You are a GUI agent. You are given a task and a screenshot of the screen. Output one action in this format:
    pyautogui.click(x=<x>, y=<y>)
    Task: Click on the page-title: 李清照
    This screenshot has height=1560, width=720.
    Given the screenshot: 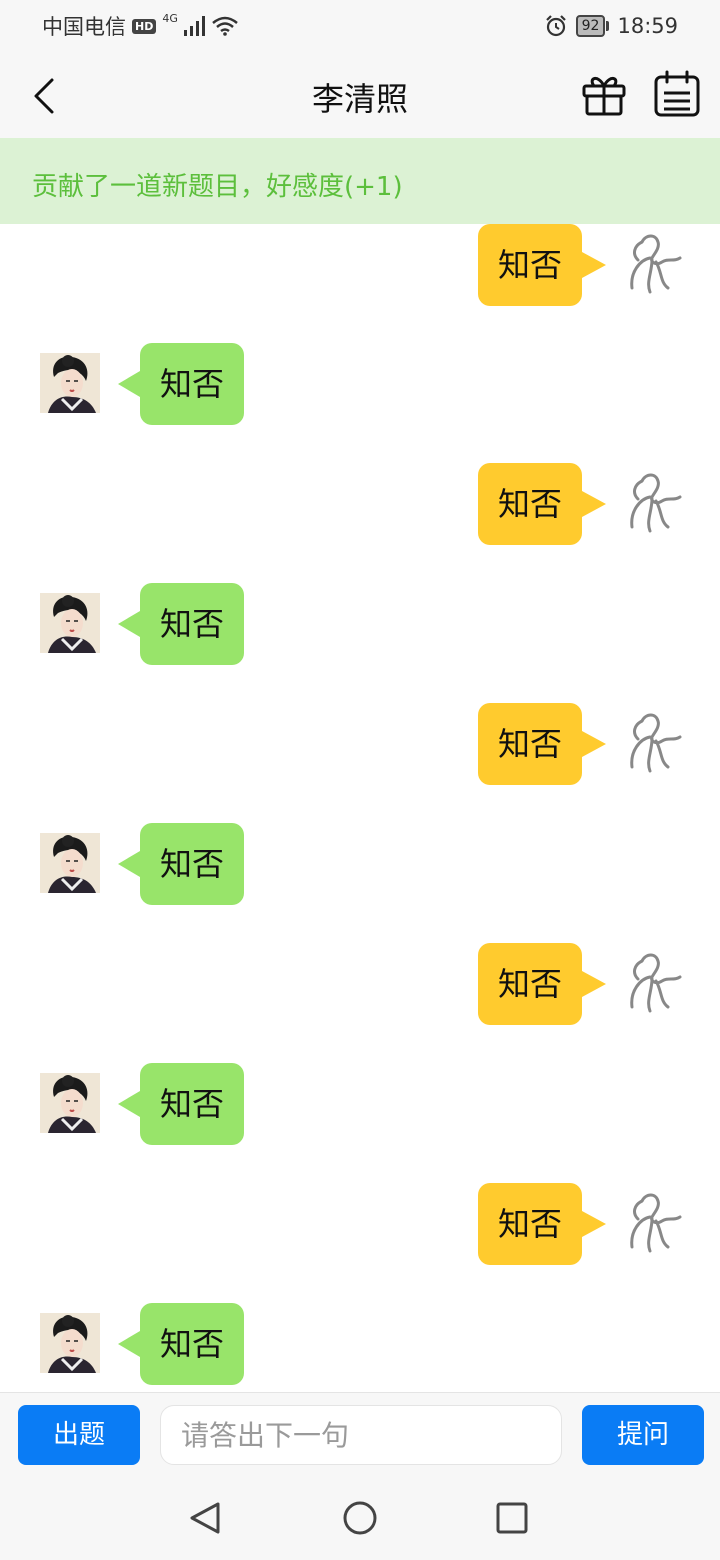 What is the action you would take?
    pyautogui.click(x=359, y=99)
    